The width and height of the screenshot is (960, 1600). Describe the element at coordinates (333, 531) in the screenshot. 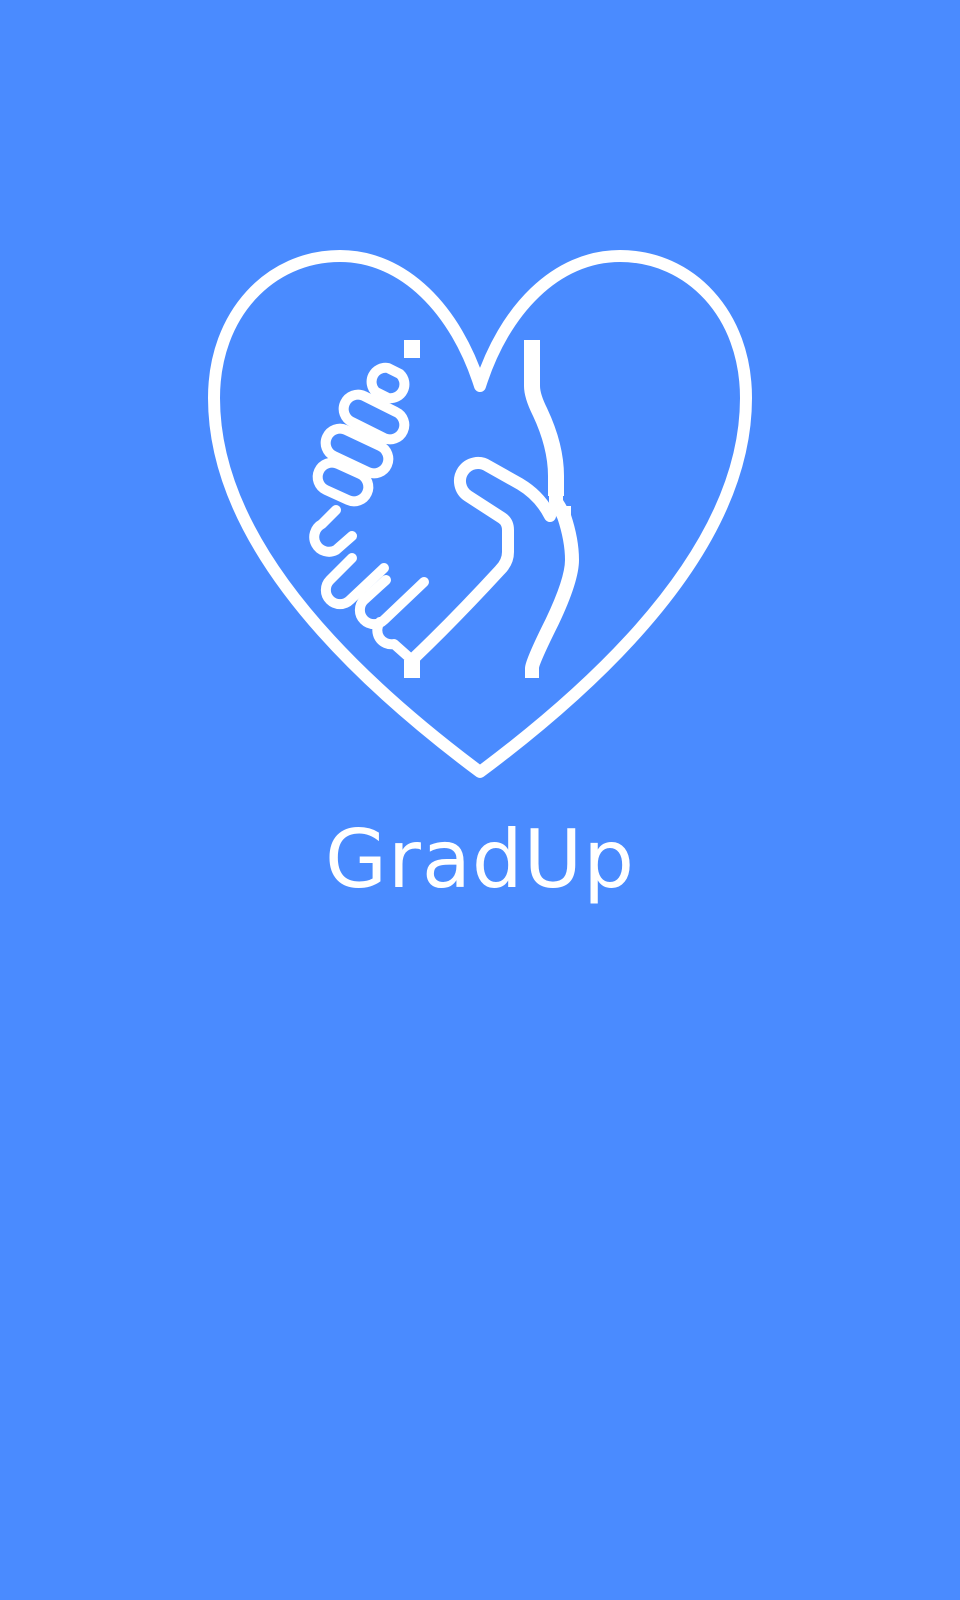

I see `left-thumb` at that location.